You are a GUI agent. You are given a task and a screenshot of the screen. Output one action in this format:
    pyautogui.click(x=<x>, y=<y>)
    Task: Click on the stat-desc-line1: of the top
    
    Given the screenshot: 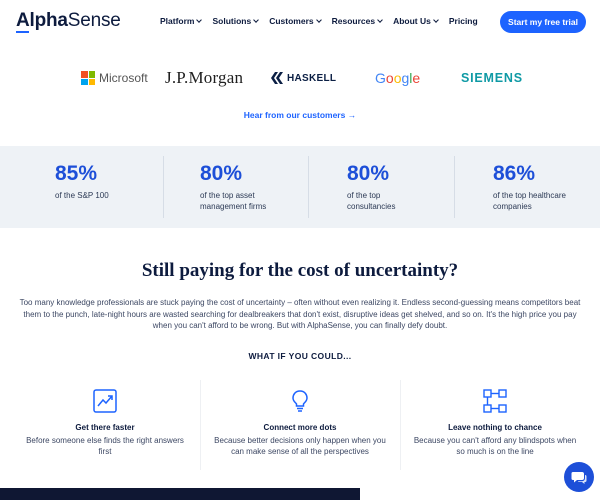 What is the action you would take?
    pyautogui.click(x=364, y=195)
    